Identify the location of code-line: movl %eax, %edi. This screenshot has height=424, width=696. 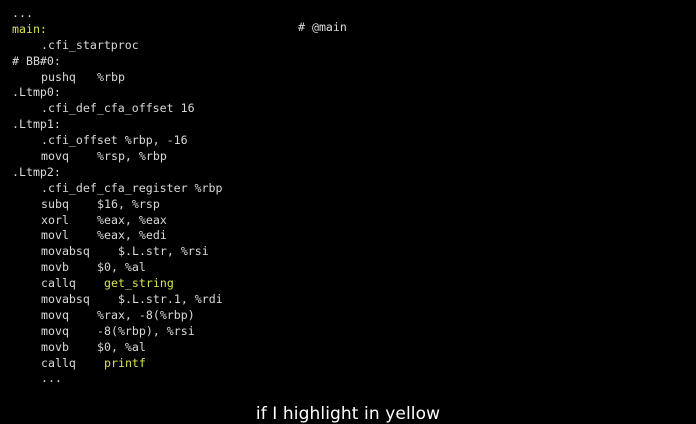
(117, 236).